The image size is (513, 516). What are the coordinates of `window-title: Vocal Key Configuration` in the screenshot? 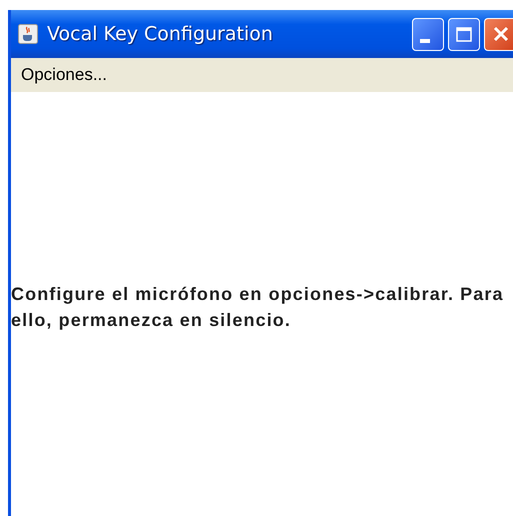 It's located at (160, 34).